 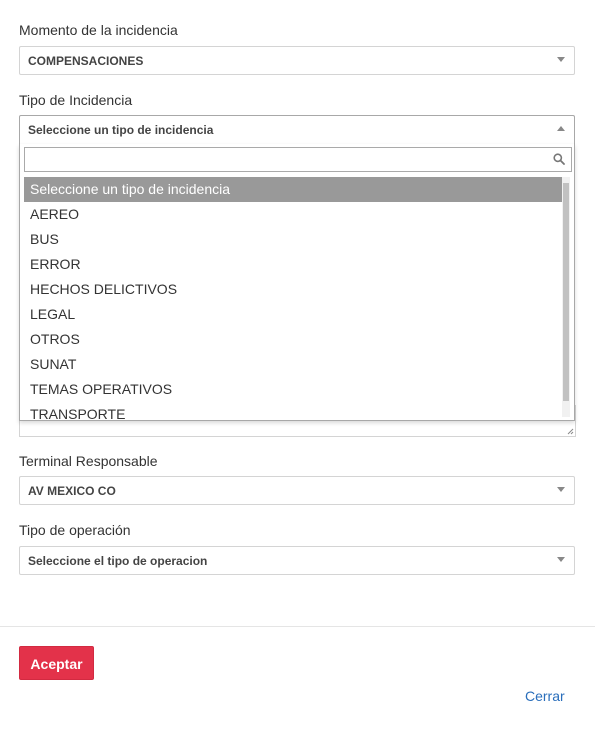 I want to click on dropdown-option: OTROS, so click(x=294, y=339).